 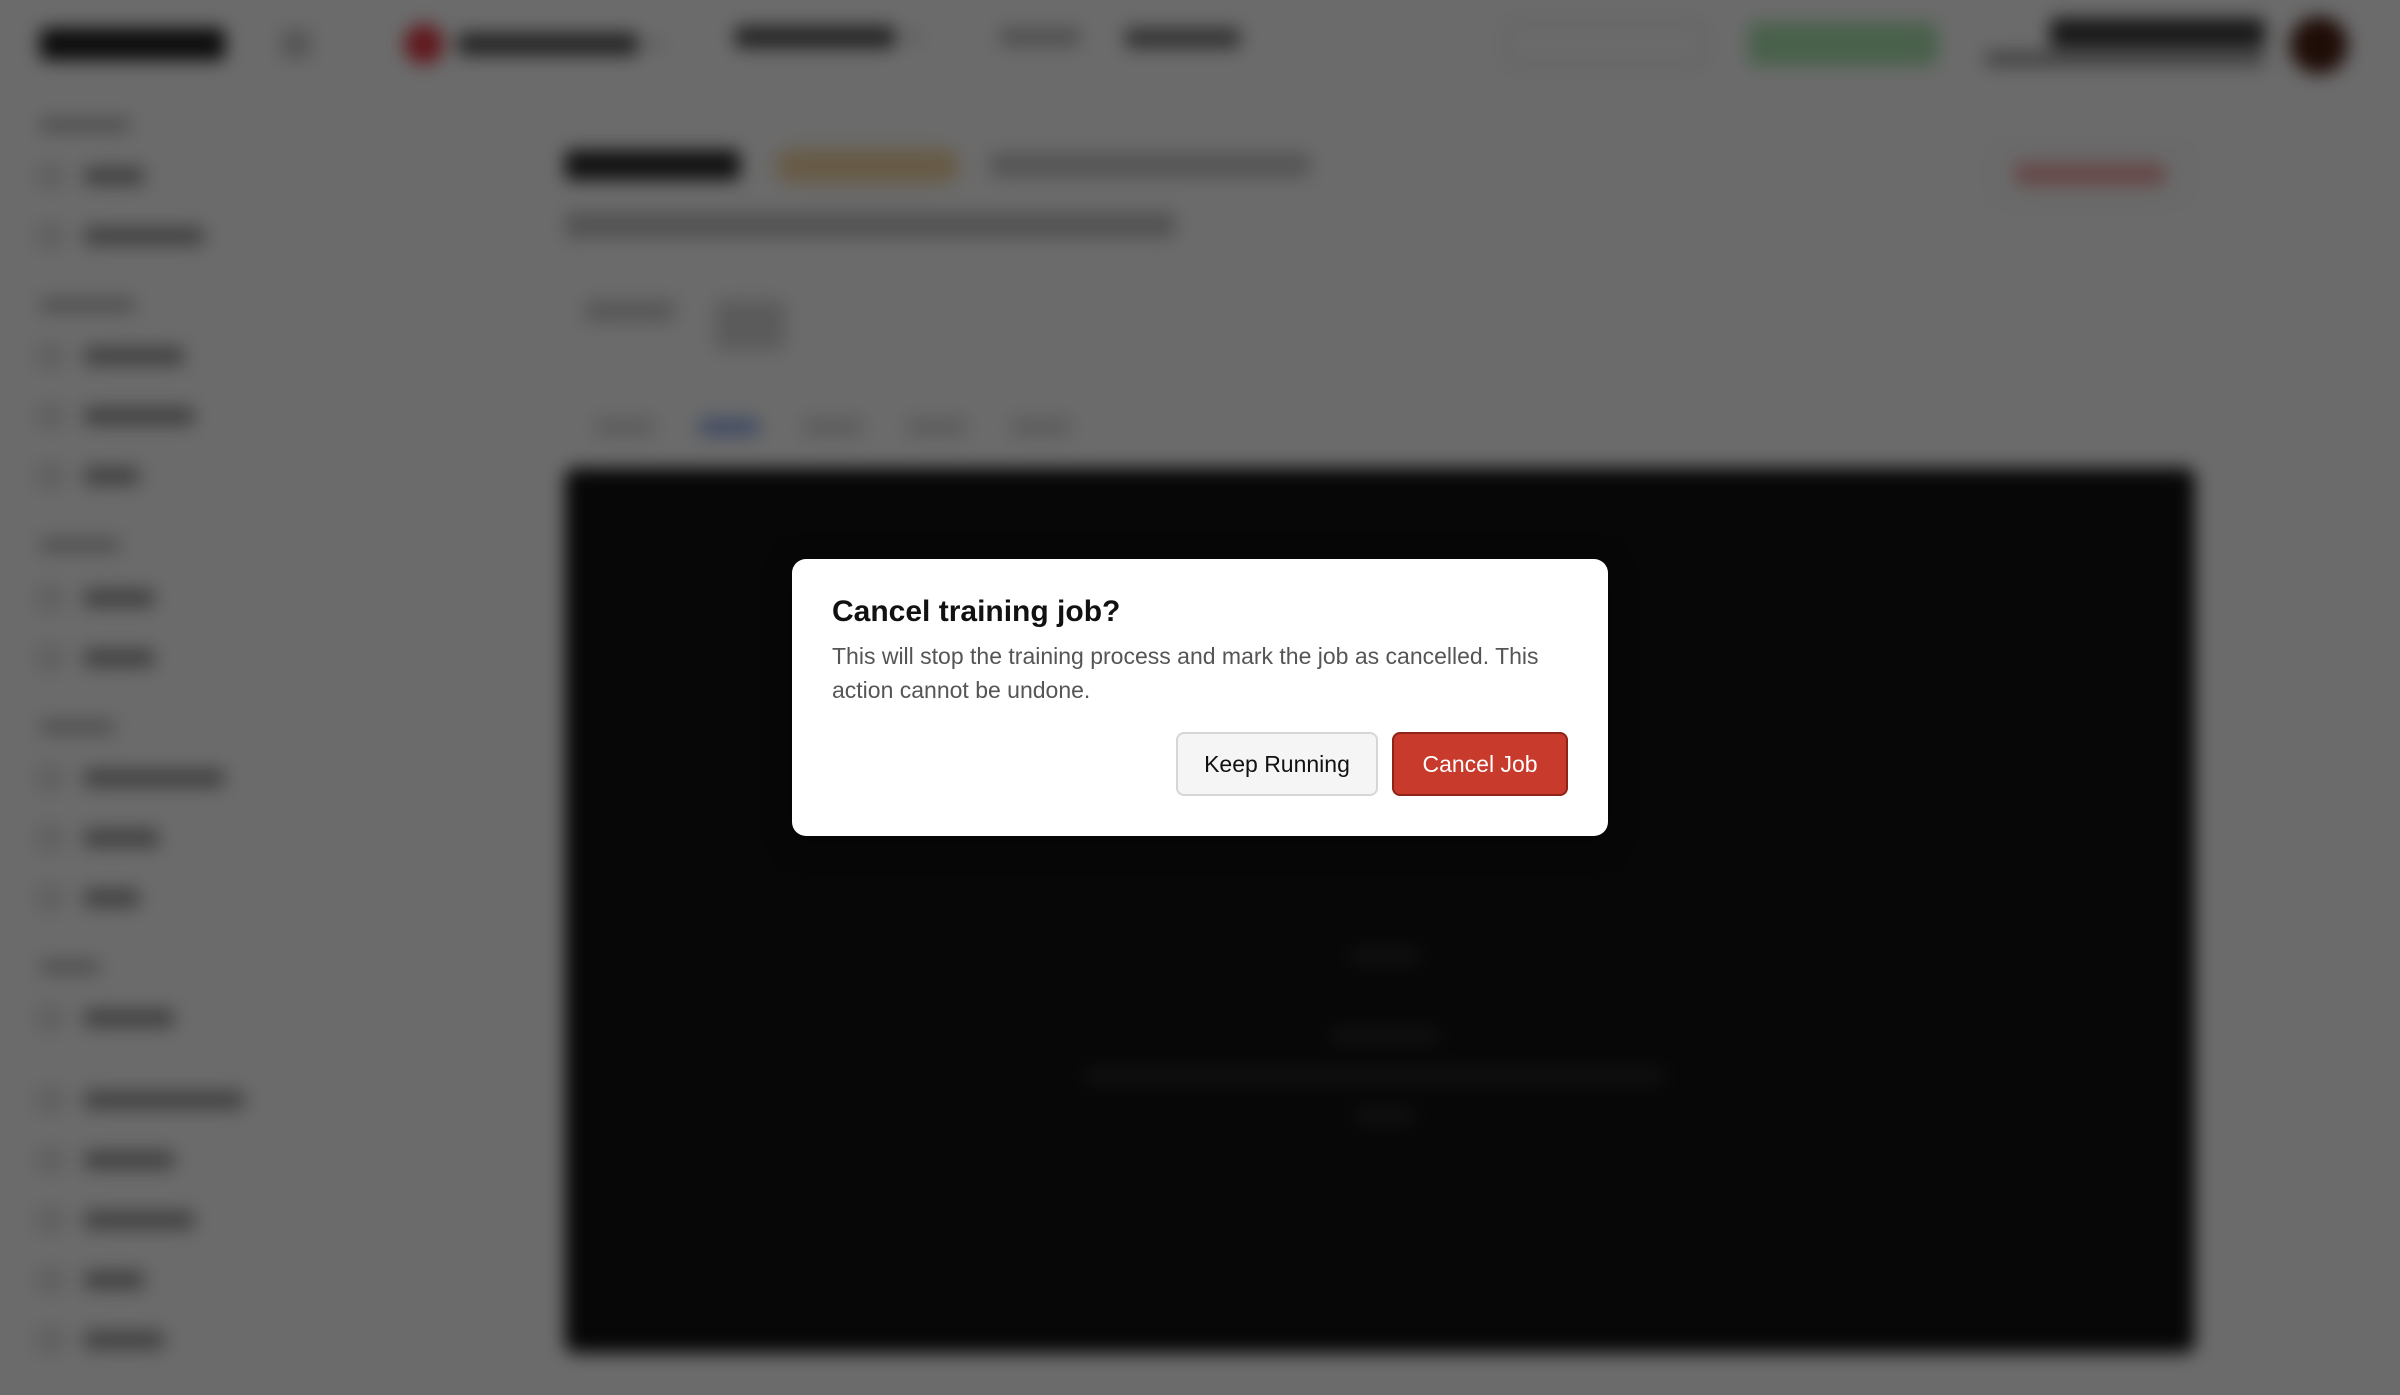 I want to click on dialog-actions: Keep Running Cancel Job, so click(x=1372, y=764).